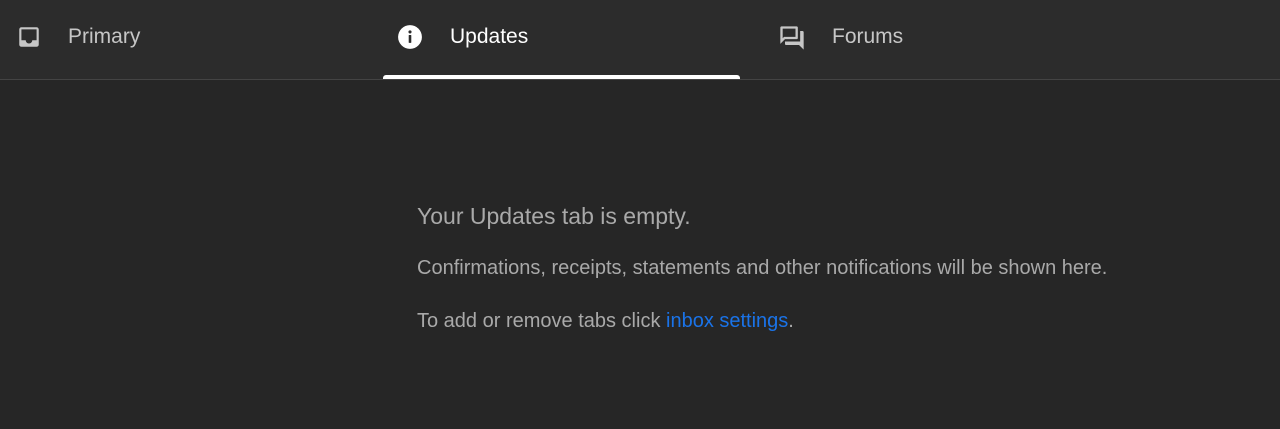  What do you see at coordinates (104, 36) in the screenshot?
I see `tab-primary-label: Primary` at bounding box center [104, 36].